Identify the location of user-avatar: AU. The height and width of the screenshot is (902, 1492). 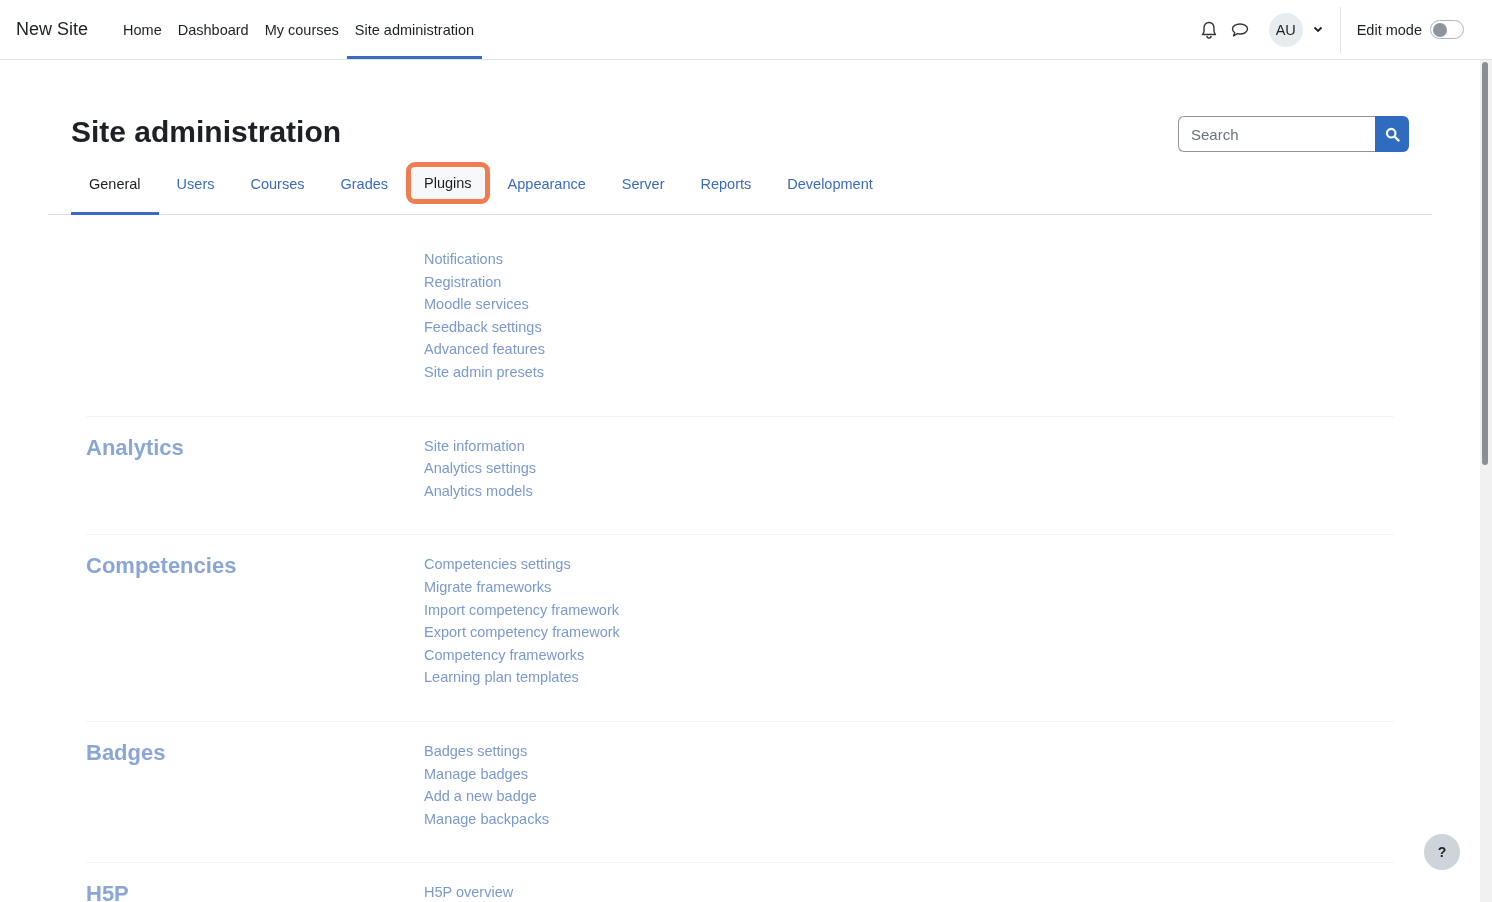
(1285, 29).